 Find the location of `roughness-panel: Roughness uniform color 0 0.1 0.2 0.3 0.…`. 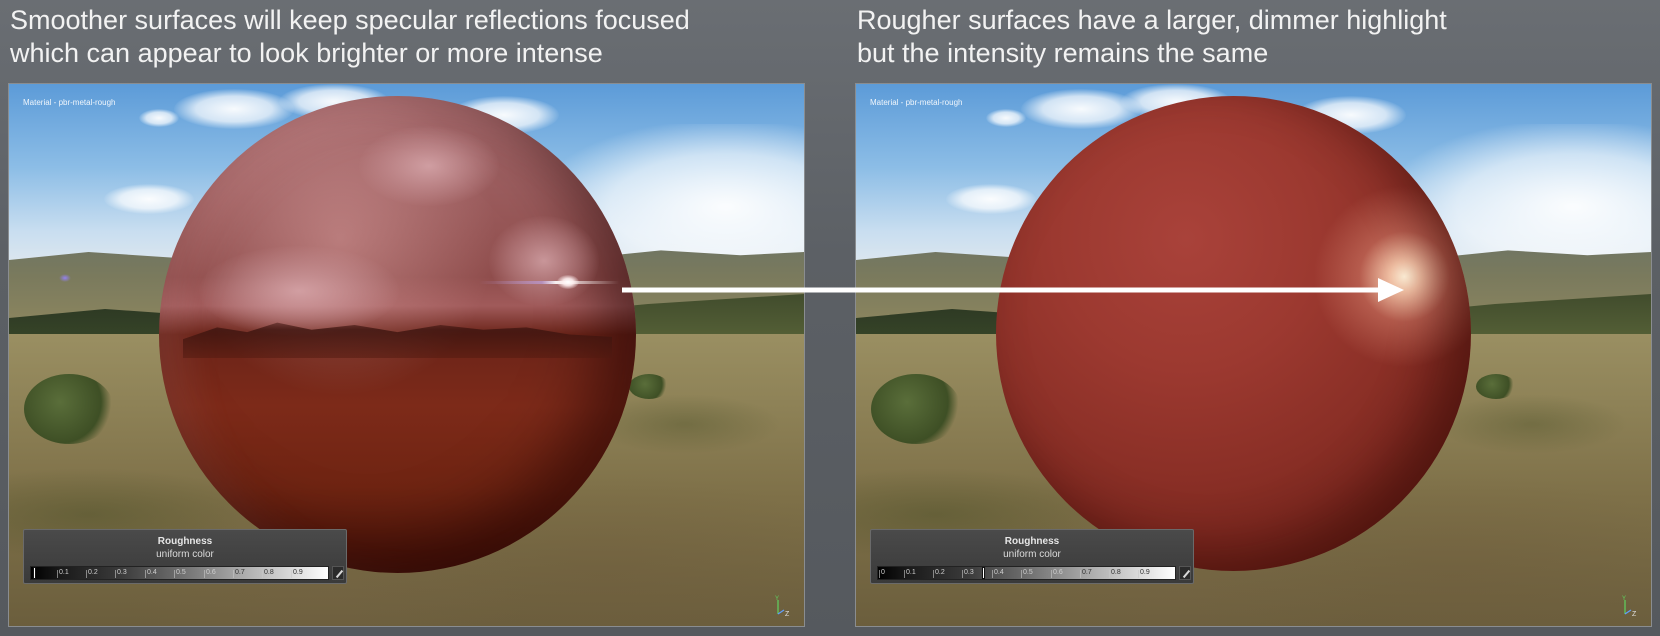

roughness-panel: Roughness uniform color 0 0.1 0.2 0.3 0.… is located at coordinates (1032, 556).